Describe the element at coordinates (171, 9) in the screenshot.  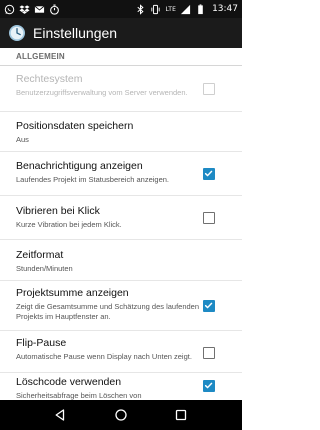
I see `network-type-label: LTE` at that location.